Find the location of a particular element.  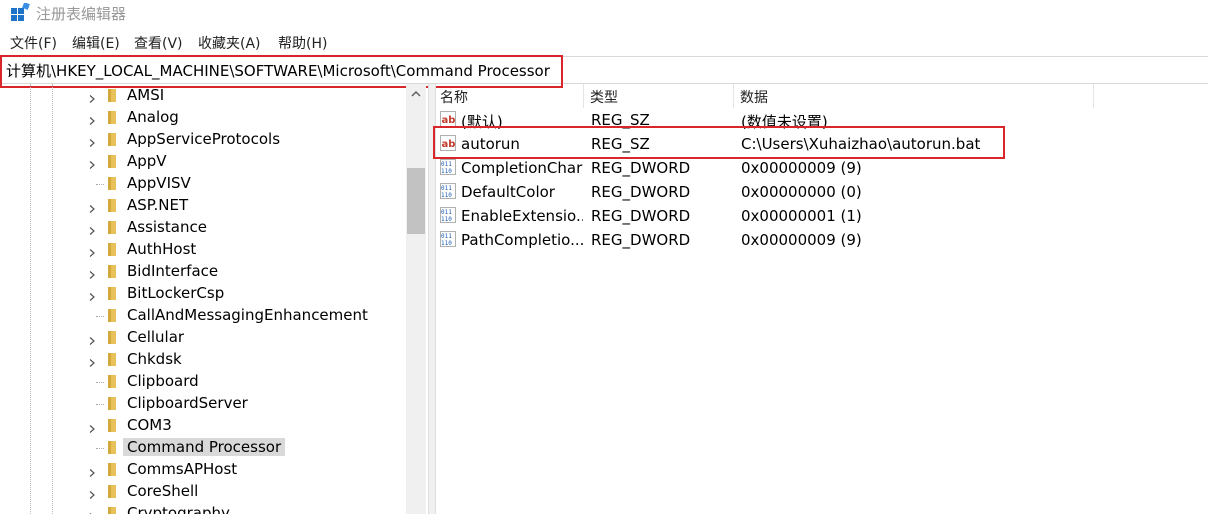

tree-item-label: AppV is located at coordinates (147, 161).